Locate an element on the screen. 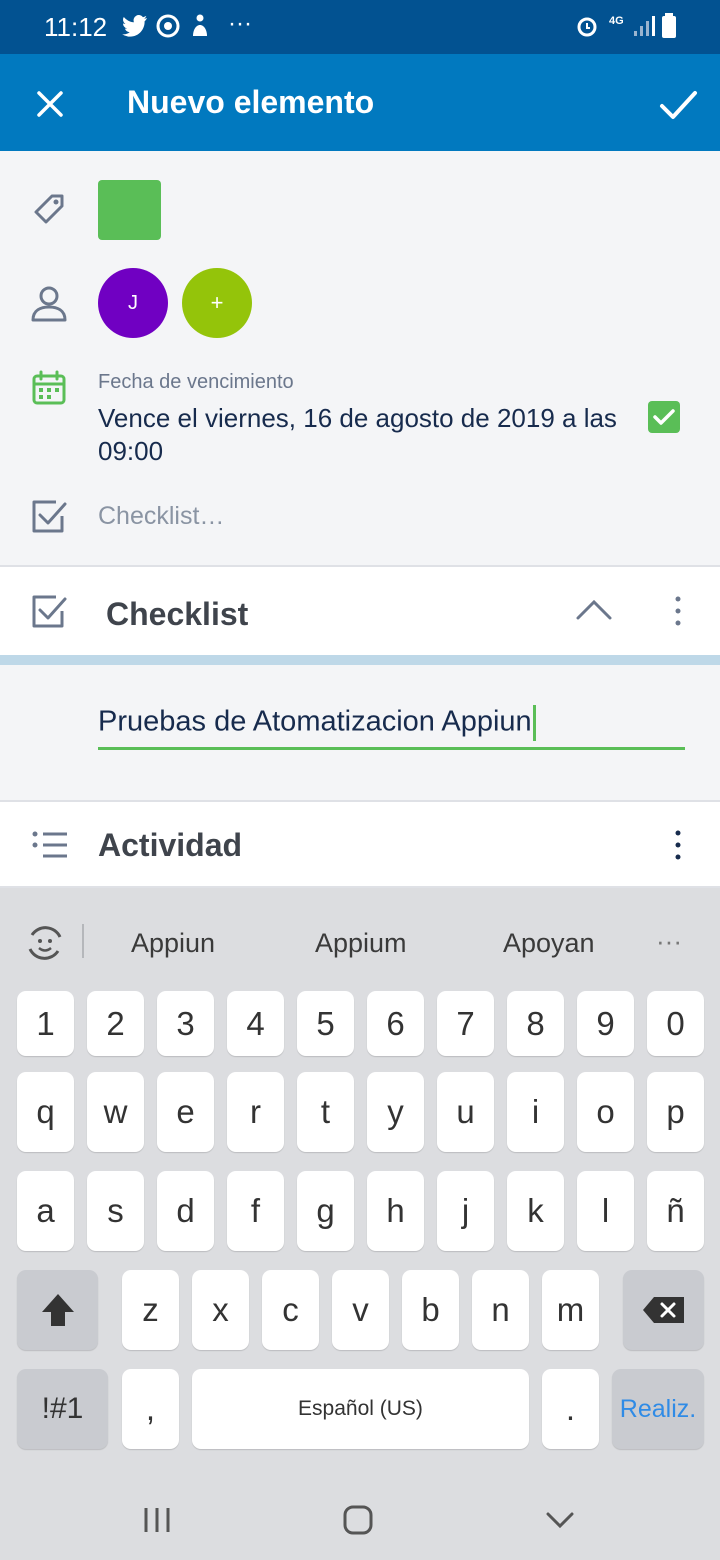 The image size is (720, 1560). key-2: 2 is located at coordinates (115, 1023).